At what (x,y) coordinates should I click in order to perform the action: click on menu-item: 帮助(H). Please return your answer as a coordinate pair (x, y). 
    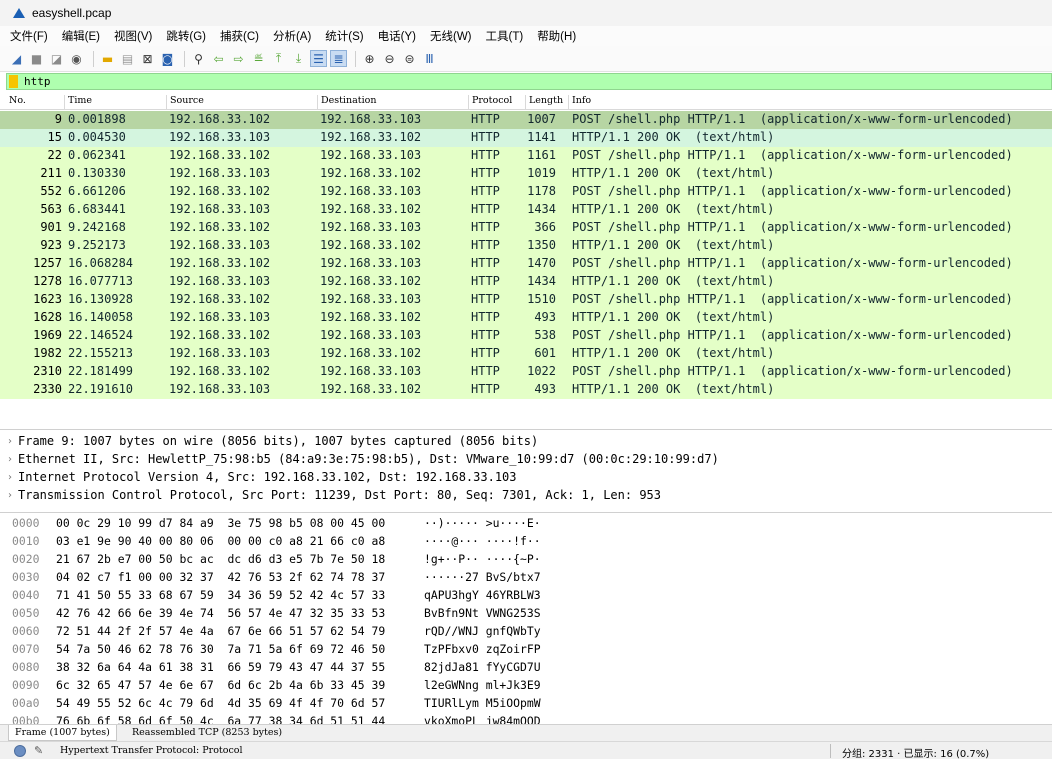
    Looking at the image, I should click on (556, 36).